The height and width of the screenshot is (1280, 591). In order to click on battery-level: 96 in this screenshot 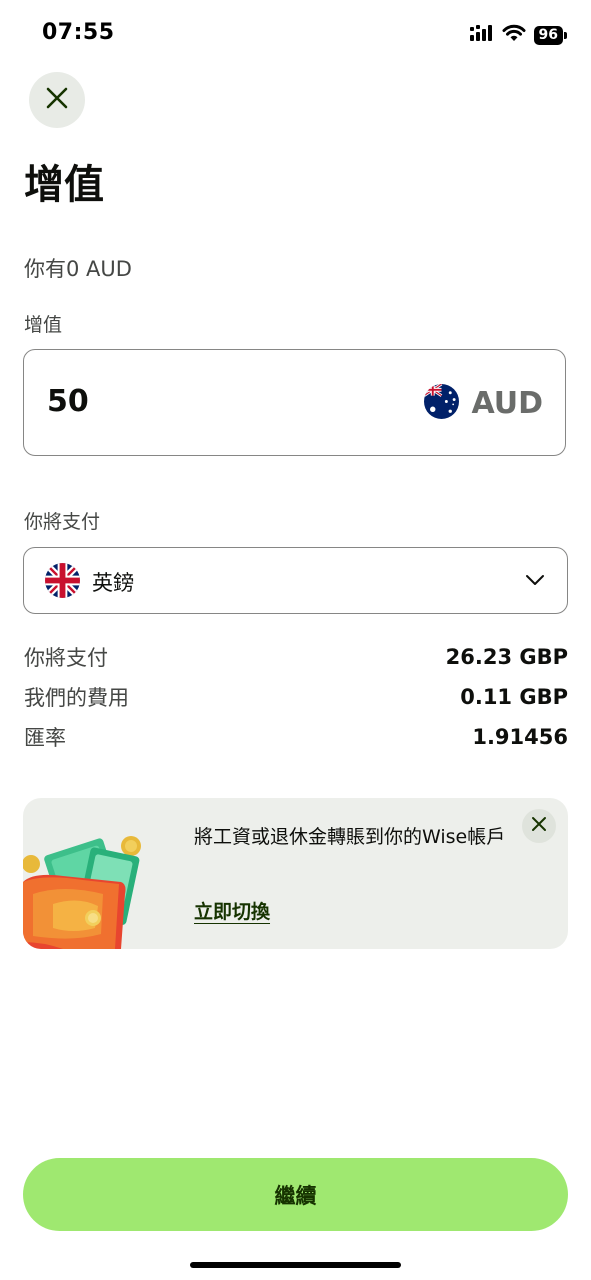, I will do `click(548, 35)`.